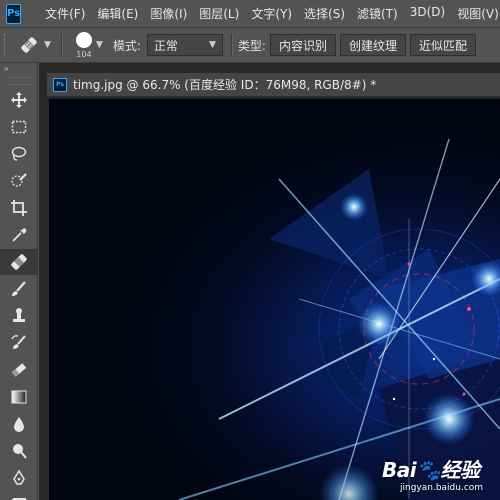  I want to click on tool-eraser, so click(19, 370).